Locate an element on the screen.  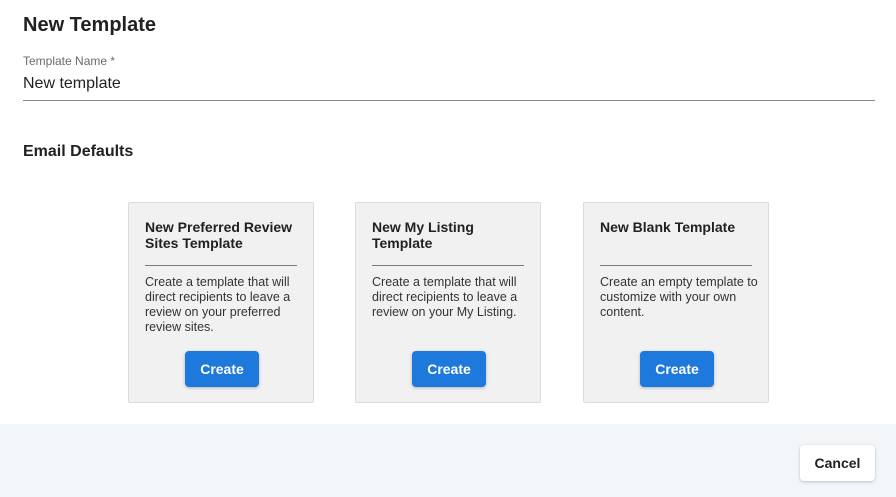
dialog-title: New Template is located at coordinates (89, 25).